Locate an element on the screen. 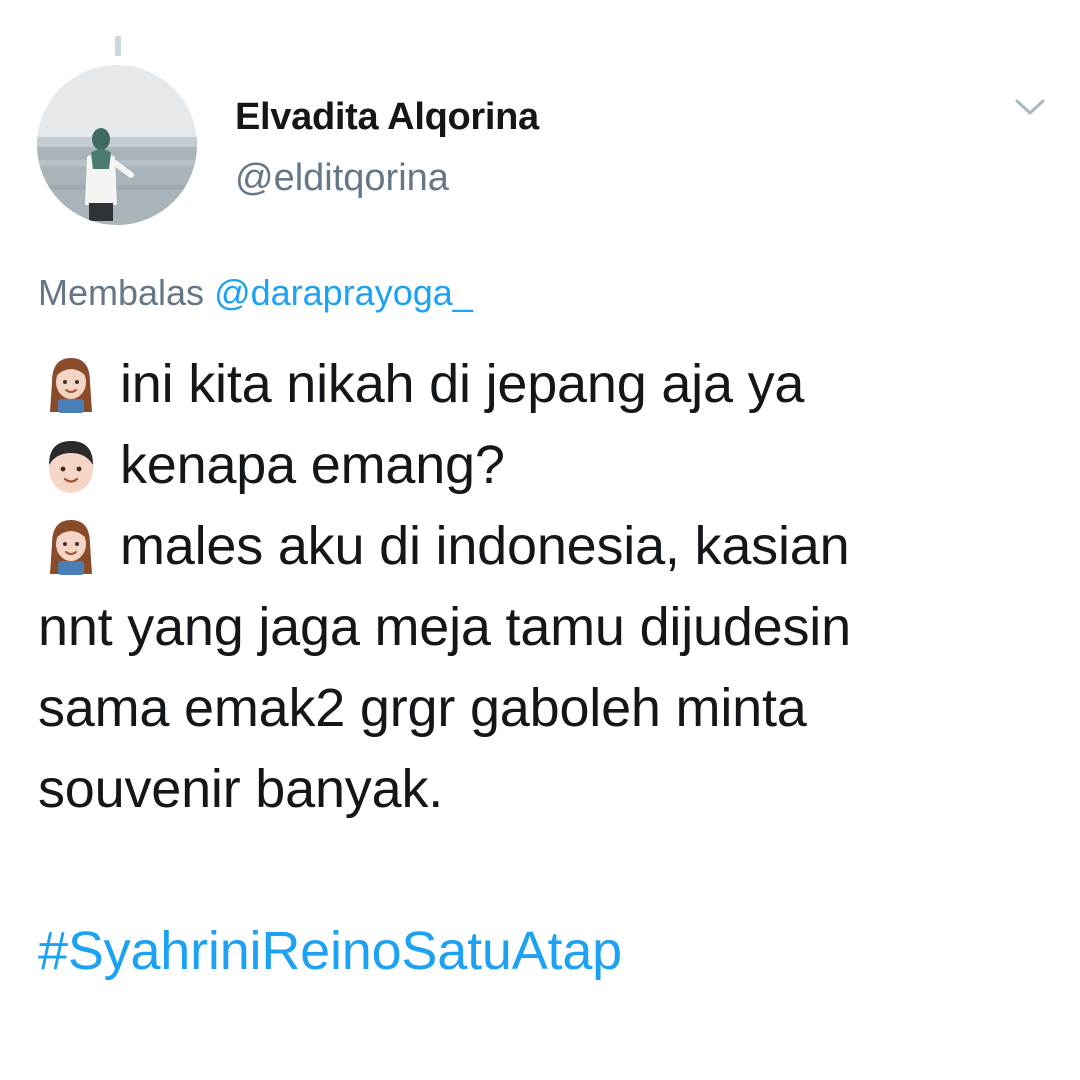 This screenshot has width=1080, height=1080. tweet-line: nnt yang jaga meja tamu dijudesin is located at coordinates (543, 627).